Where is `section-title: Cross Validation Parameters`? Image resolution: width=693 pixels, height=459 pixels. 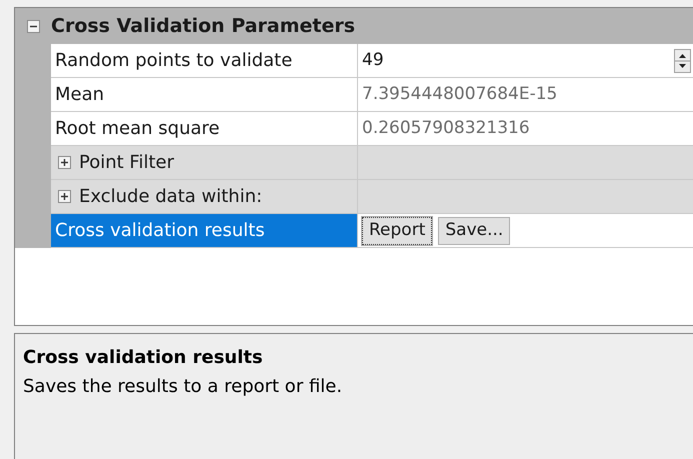
section-title: Cross Validation Parameters is located at coordinates (203, 26).